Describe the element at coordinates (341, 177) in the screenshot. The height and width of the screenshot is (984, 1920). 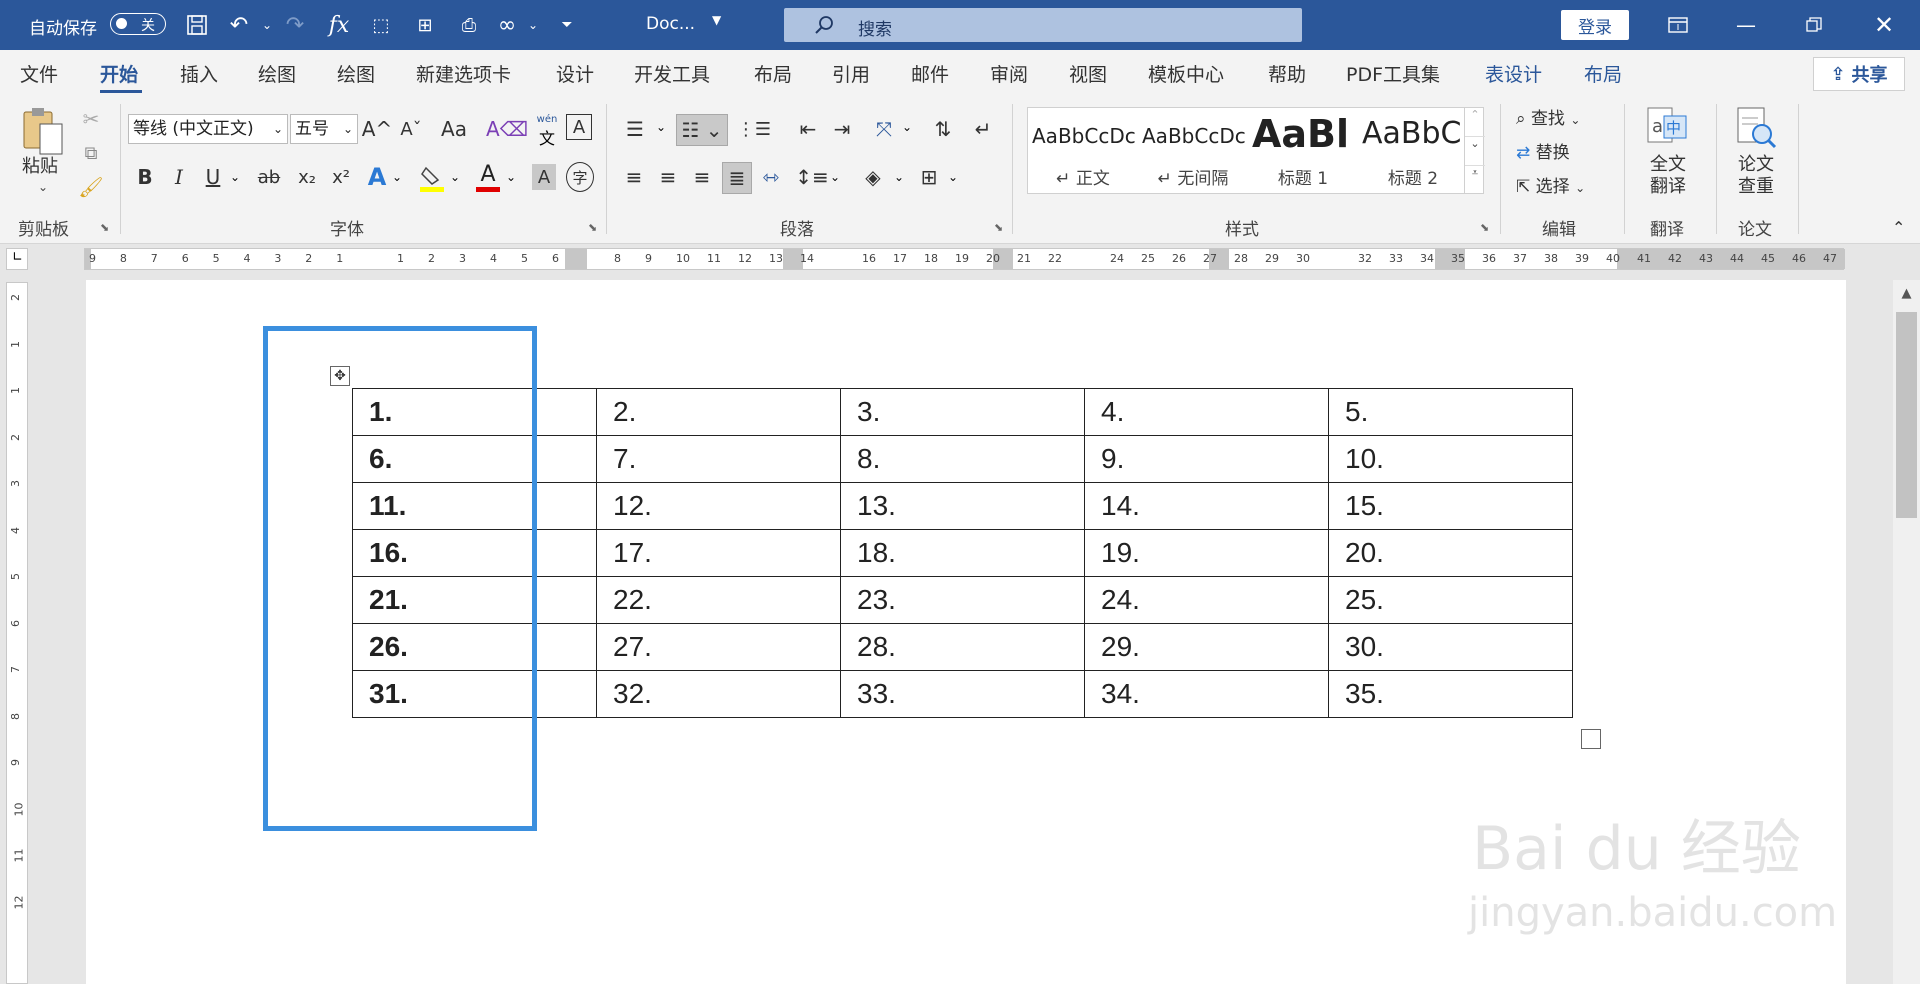
I see `superscript-button: x²` at that location.